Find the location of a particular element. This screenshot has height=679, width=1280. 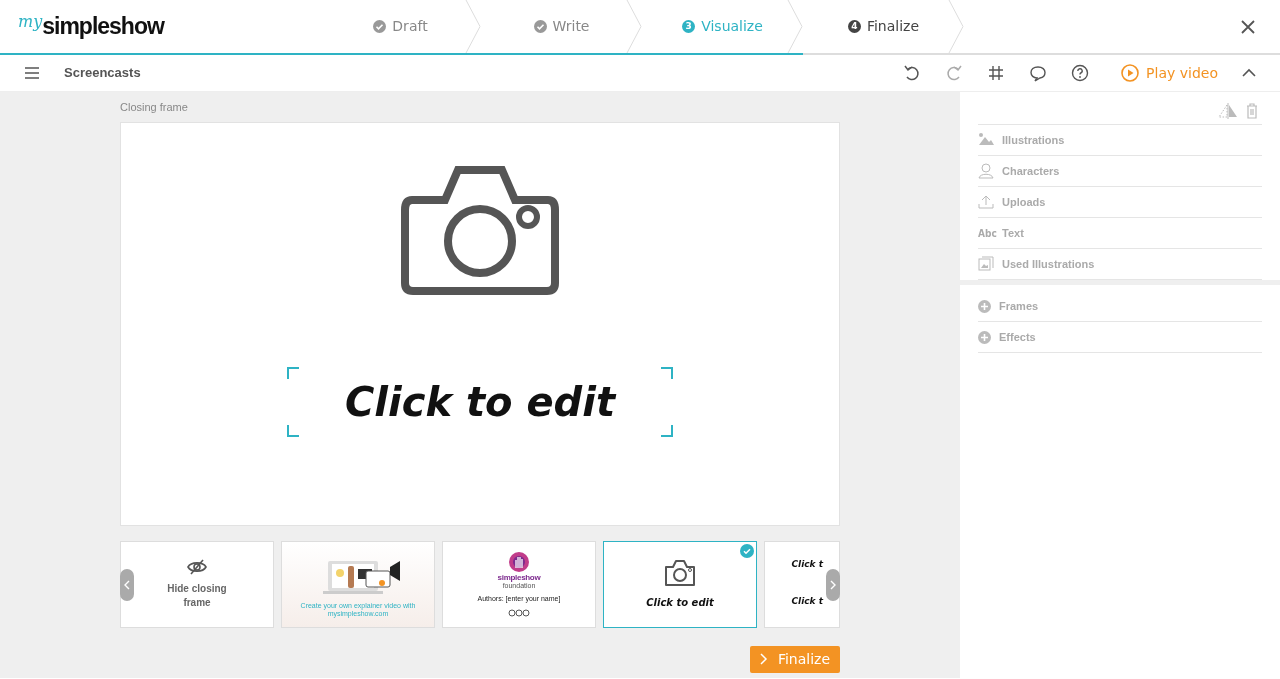

menu-icon is located at coordinates (32, 73).